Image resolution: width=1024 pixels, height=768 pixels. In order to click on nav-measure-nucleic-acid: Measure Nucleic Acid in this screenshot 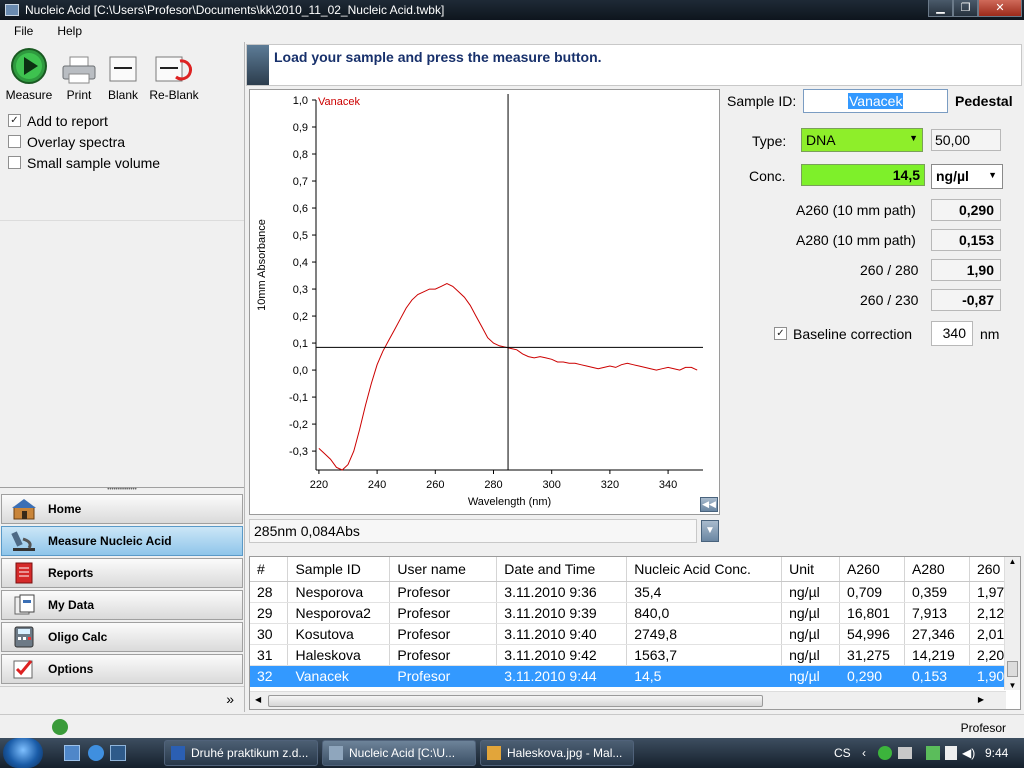, I will do `click(122, 541)`.